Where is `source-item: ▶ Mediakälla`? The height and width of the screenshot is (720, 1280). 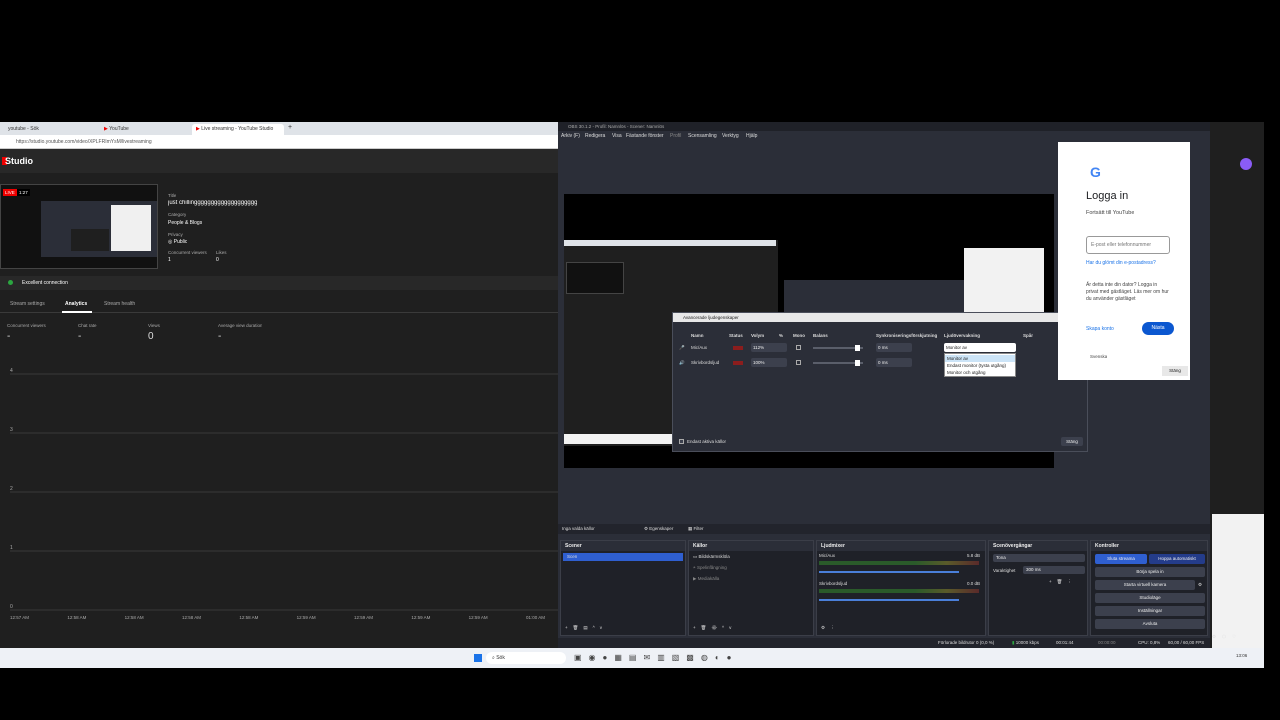
source-item: ▶ Mediakälla is located at coordinates (706, 579).